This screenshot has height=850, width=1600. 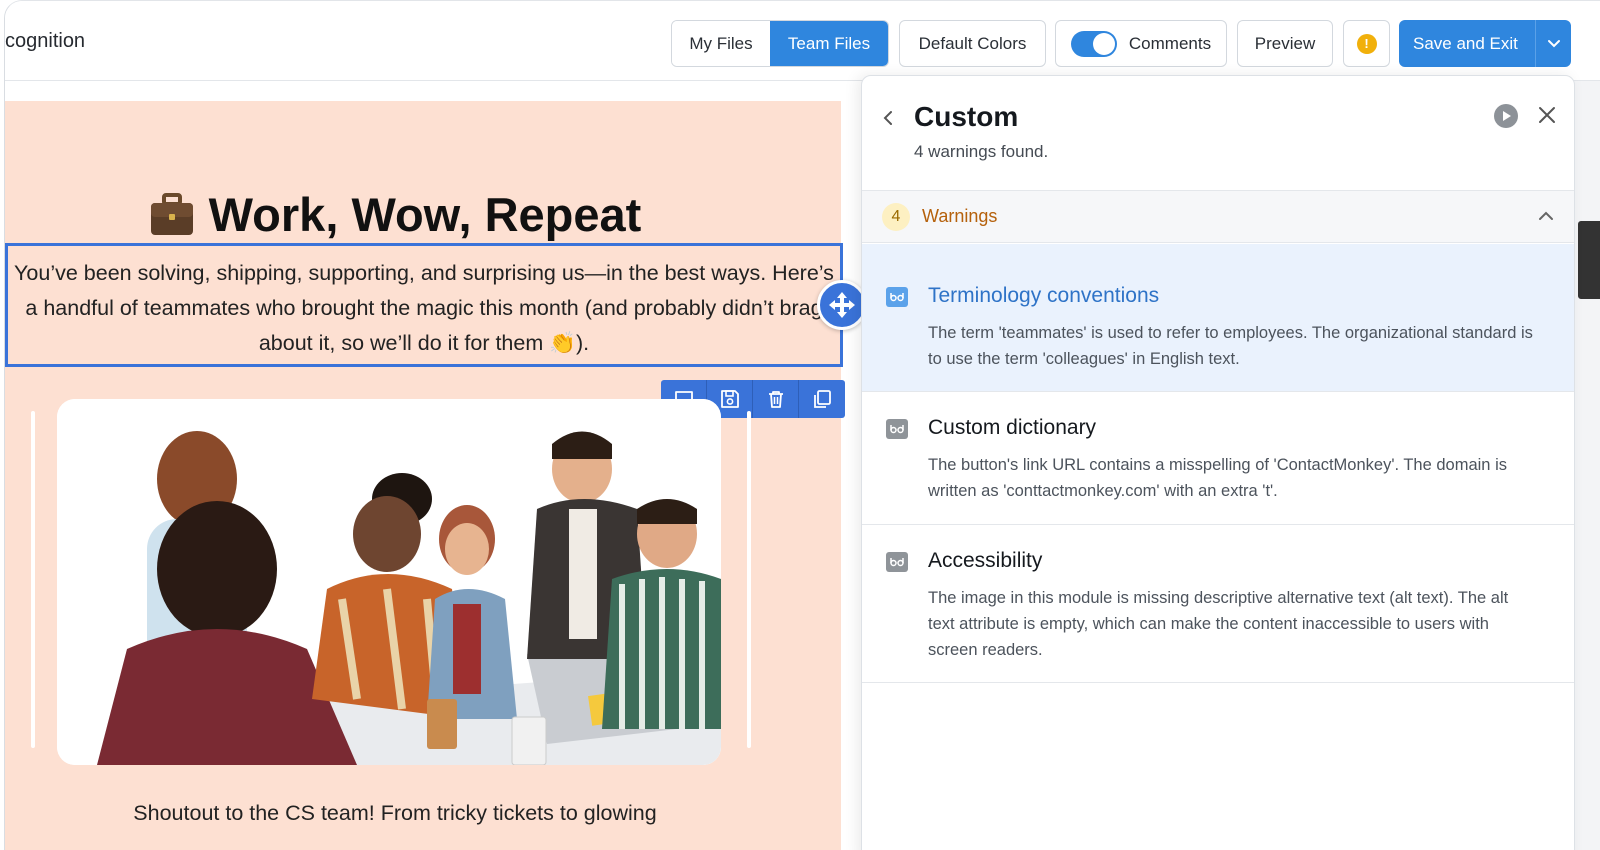 What do you see at coordinates (1506, 118) in the screenshot?
I see `play-icon` at bounding box center [1506, 118].